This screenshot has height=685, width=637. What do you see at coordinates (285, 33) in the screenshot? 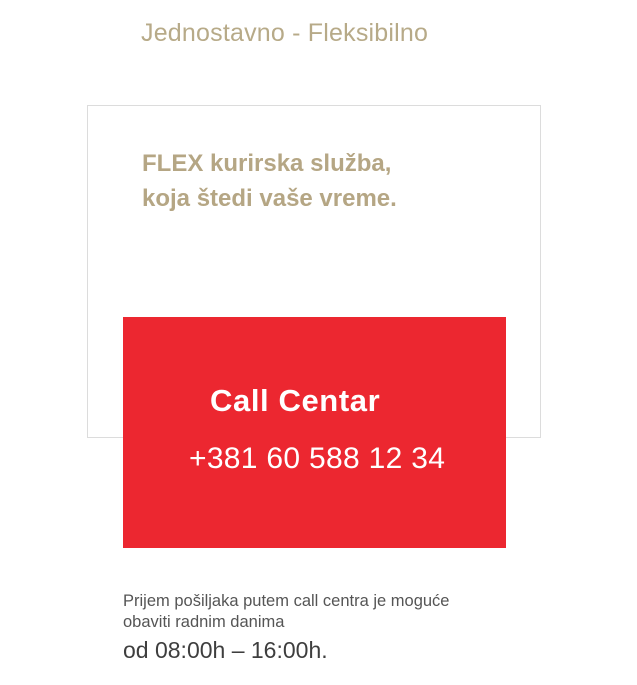
I see `tagline: Jednostavno - Fleksibilno` at bounding box center [285, 33].